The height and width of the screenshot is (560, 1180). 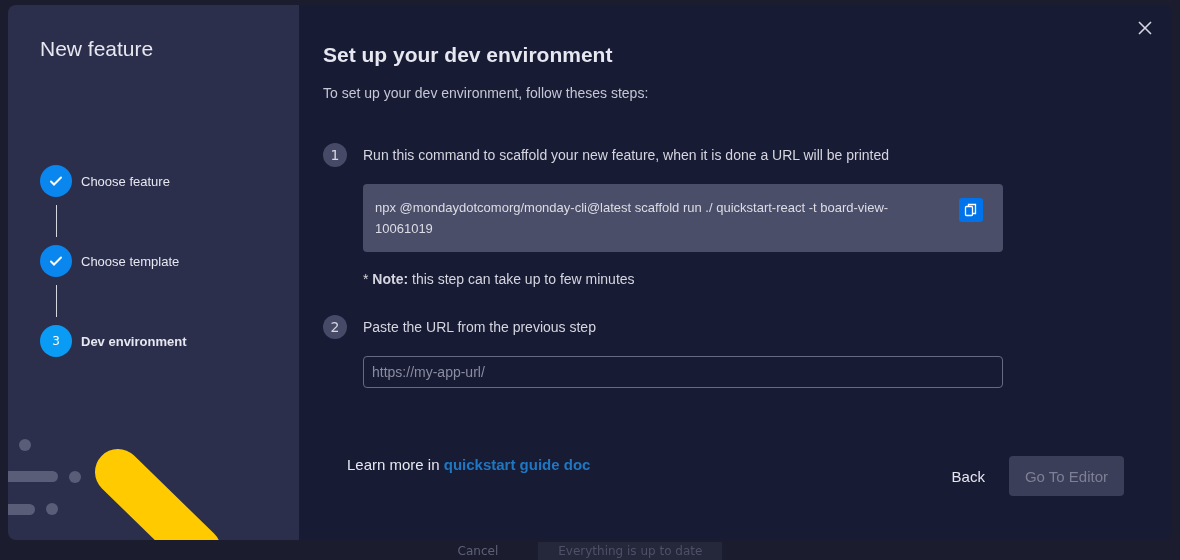 I want to click on command-text: npx @mondaydotcomorg/monday-cli@latest scaffold run ./ quickstart-react -t board-view-10061019, so click(x=632, y=218).